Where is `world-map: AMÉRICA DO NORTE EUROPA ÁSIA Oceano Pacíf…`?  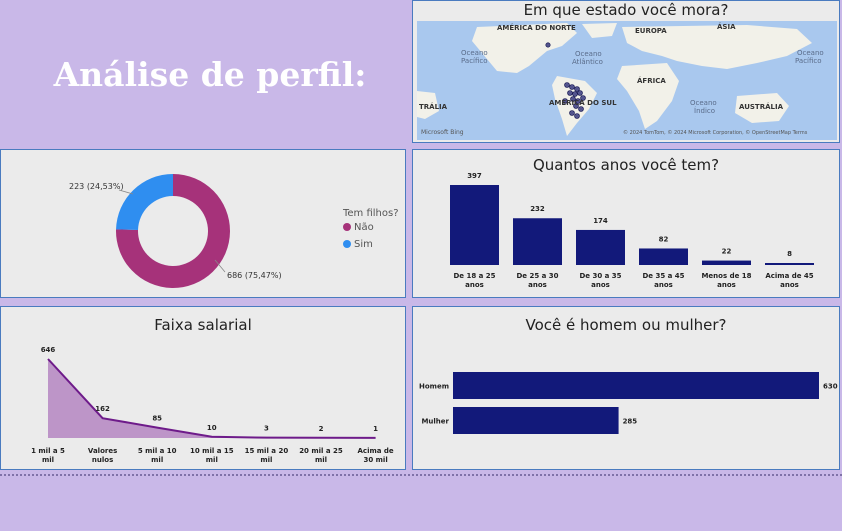
world-map: AMÉRICA DO NORTE EUROPA ÁSIA Oceano Pacíf… is located at coordinates (627, 80).